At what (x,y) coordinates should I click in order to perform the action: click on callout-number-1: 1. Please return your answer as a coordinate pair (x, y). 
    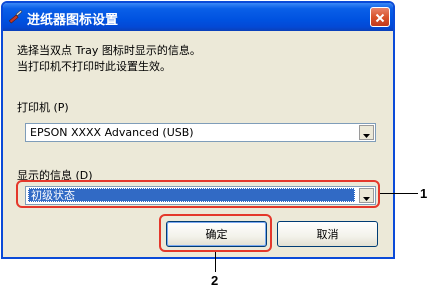
    Looking at the image, I should click on (424, 193).